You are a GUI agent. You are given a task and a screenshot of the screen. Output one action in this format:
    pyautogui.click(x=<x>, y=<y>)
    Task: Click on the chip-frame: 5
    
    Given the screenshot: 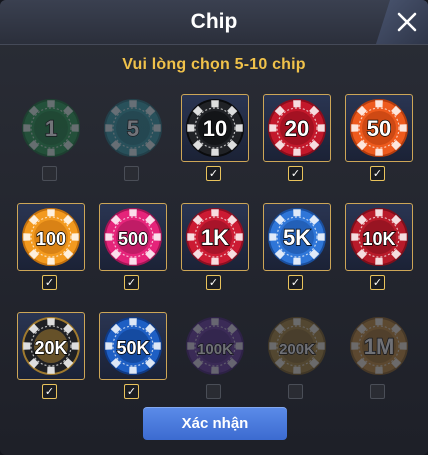 What is the action you would take?
    pyautogui.click(x=133, y=128)
    